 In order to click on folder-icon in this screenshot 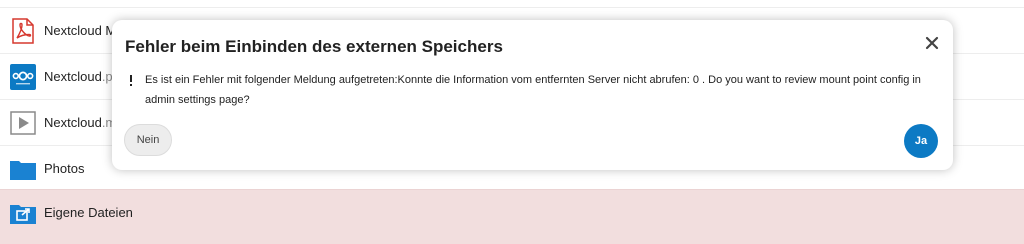, I will do `click(23, 170)`.